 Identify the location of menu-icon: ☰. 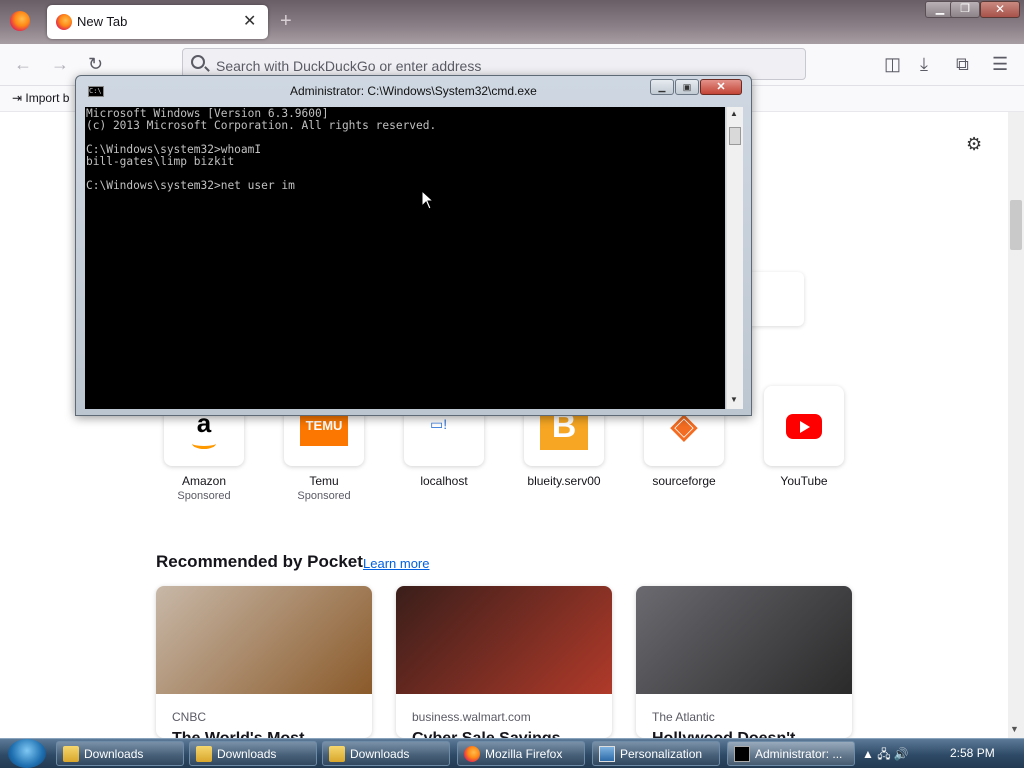
(1000, 64).